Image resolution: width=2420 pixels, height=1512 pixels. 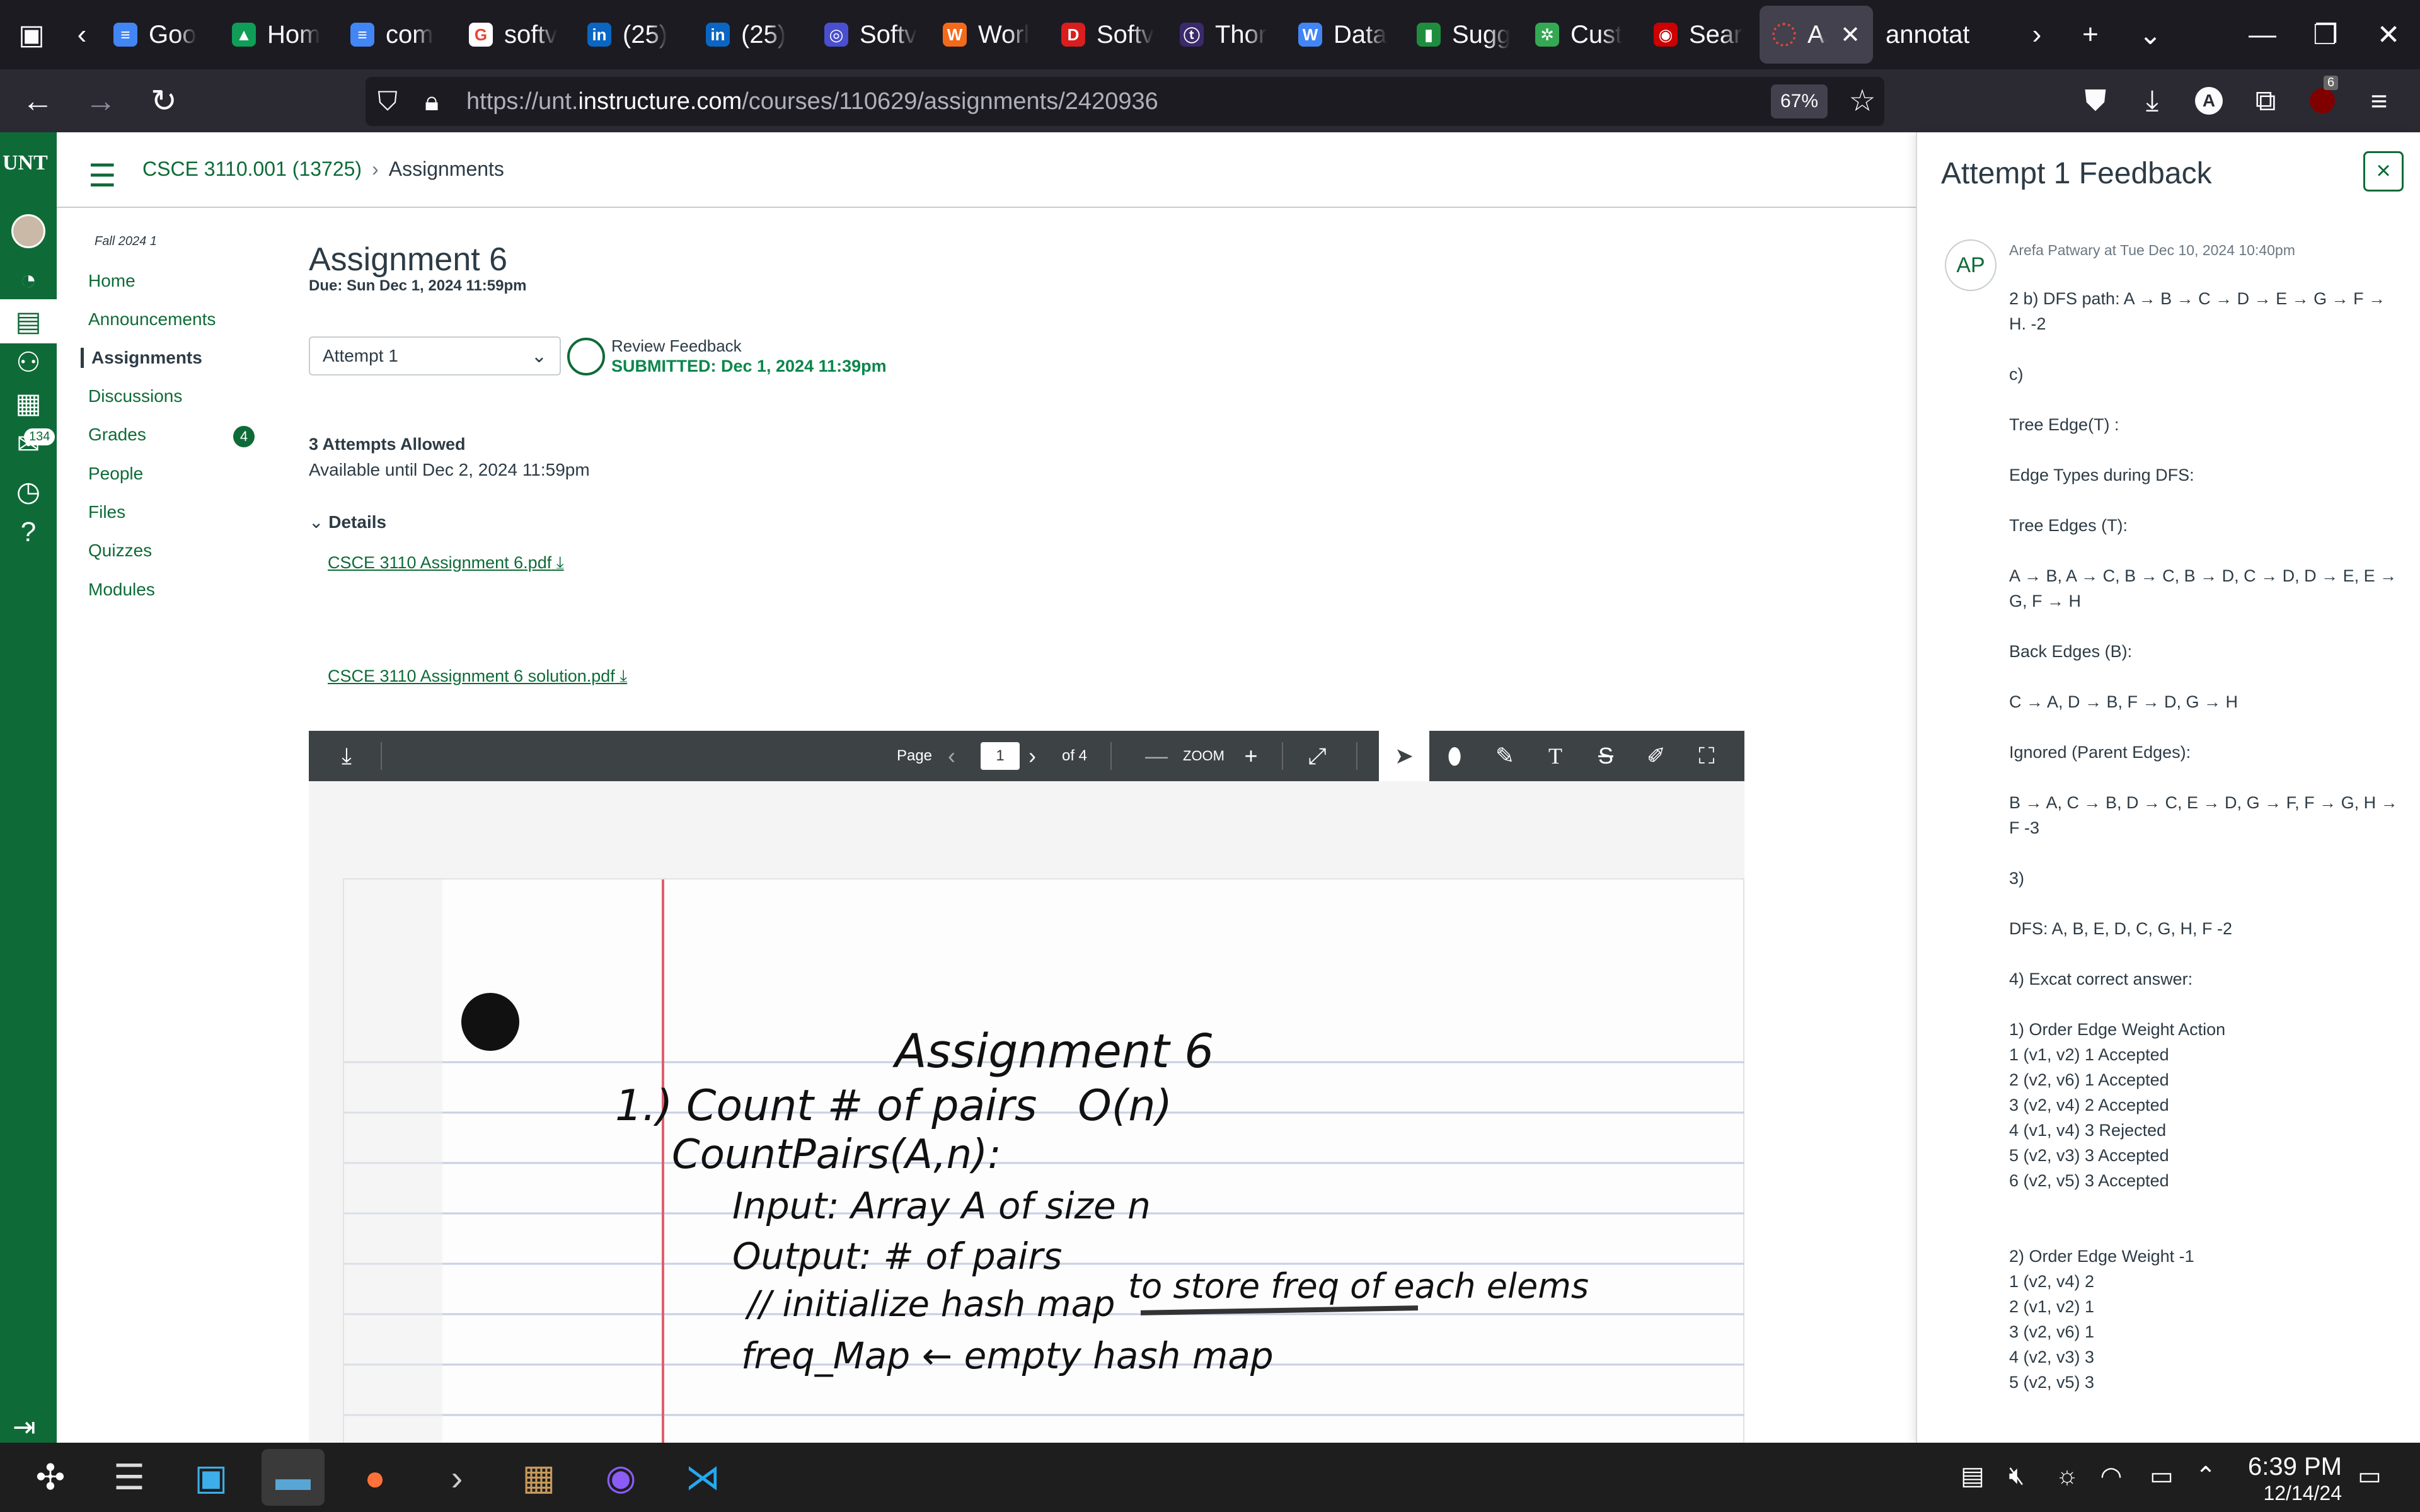 I want to click on course-nav-quizzes: Quizzes, so click(x=120, y=551).